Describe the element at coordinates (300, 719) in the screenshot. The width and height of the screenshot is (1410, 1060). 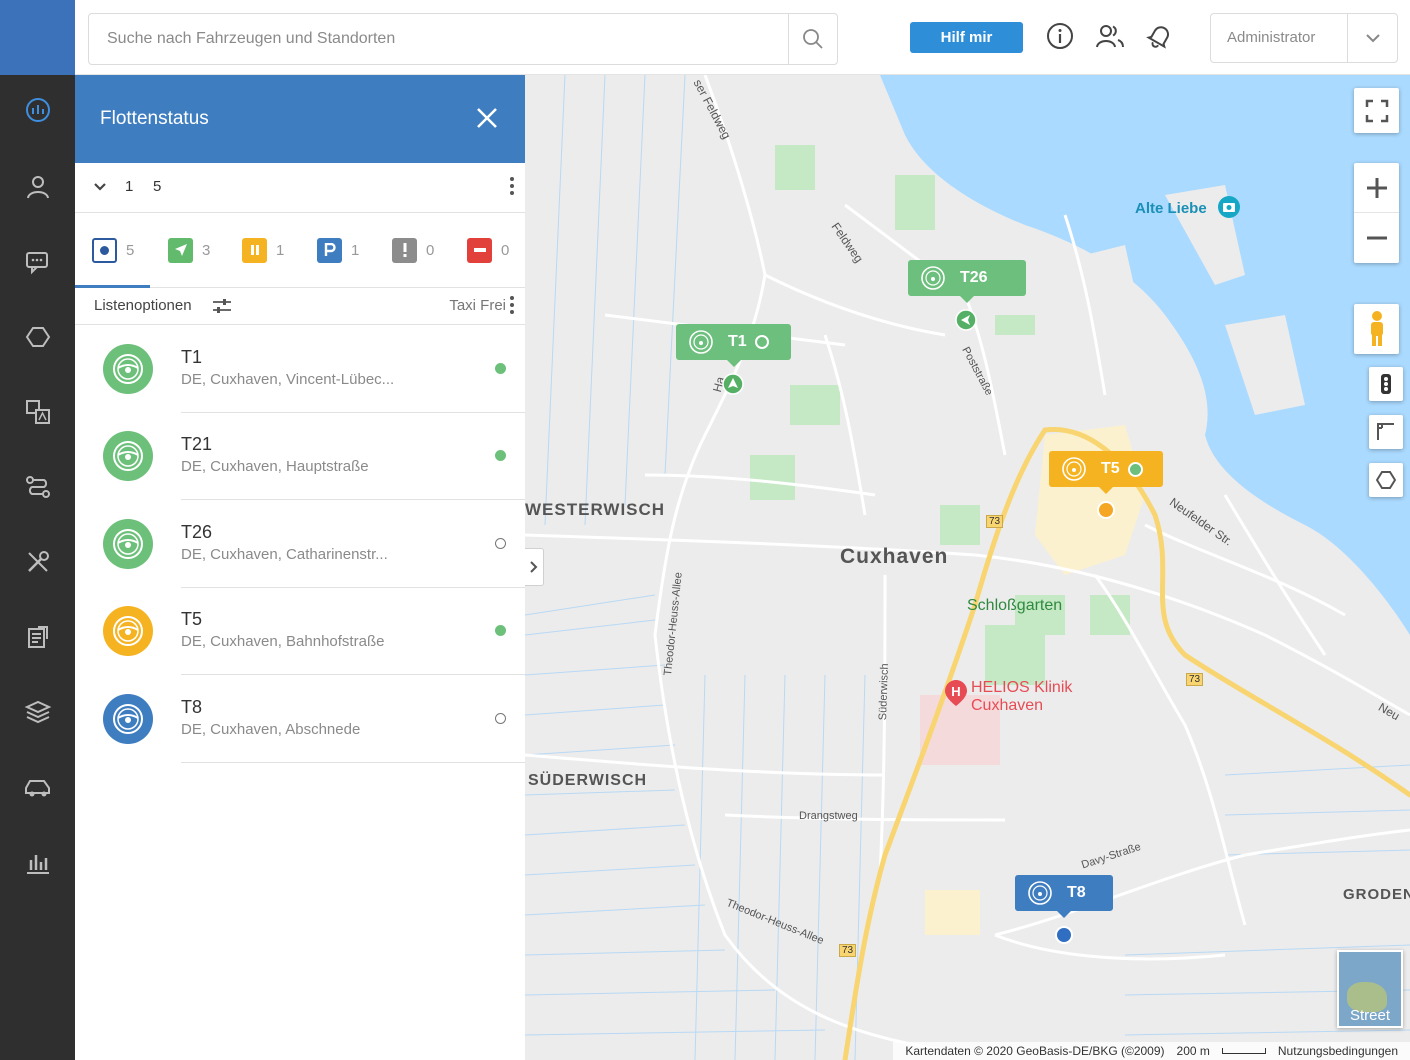
I see `vehicle-item-t8: T8 DE, Cuxhaven, Abschnede` at that location.